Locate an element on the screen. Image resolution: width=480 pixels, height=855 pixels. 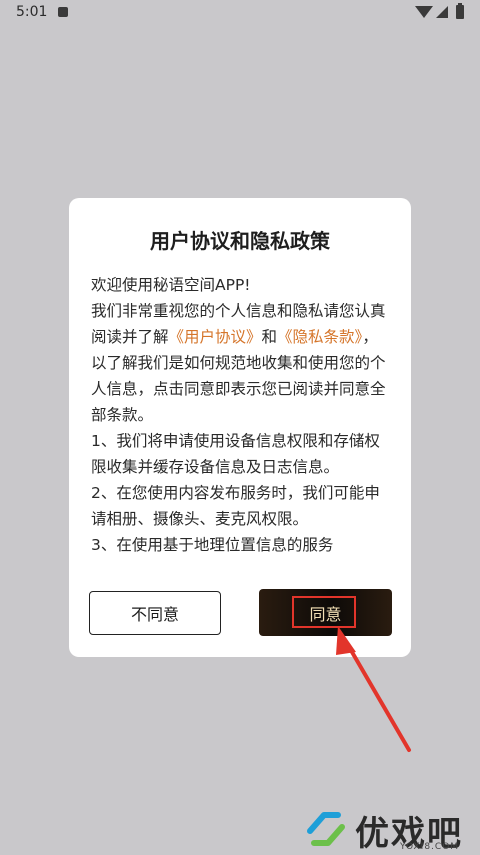
signal-icon is located at coordinates (442, 12).